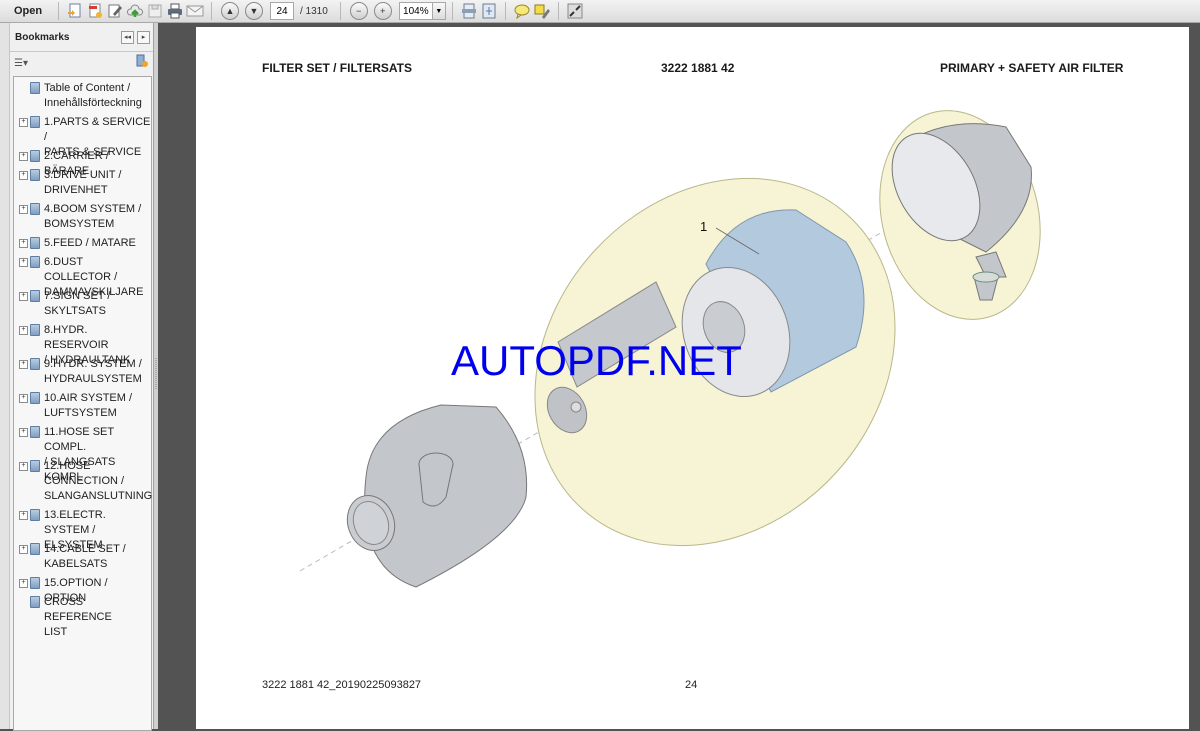 The width and height of the screenshot is (1200, 731). What do you see at coordinates (95, 11) in the screenshot?
I see `convert-icon` at bounding box center [95, 11].